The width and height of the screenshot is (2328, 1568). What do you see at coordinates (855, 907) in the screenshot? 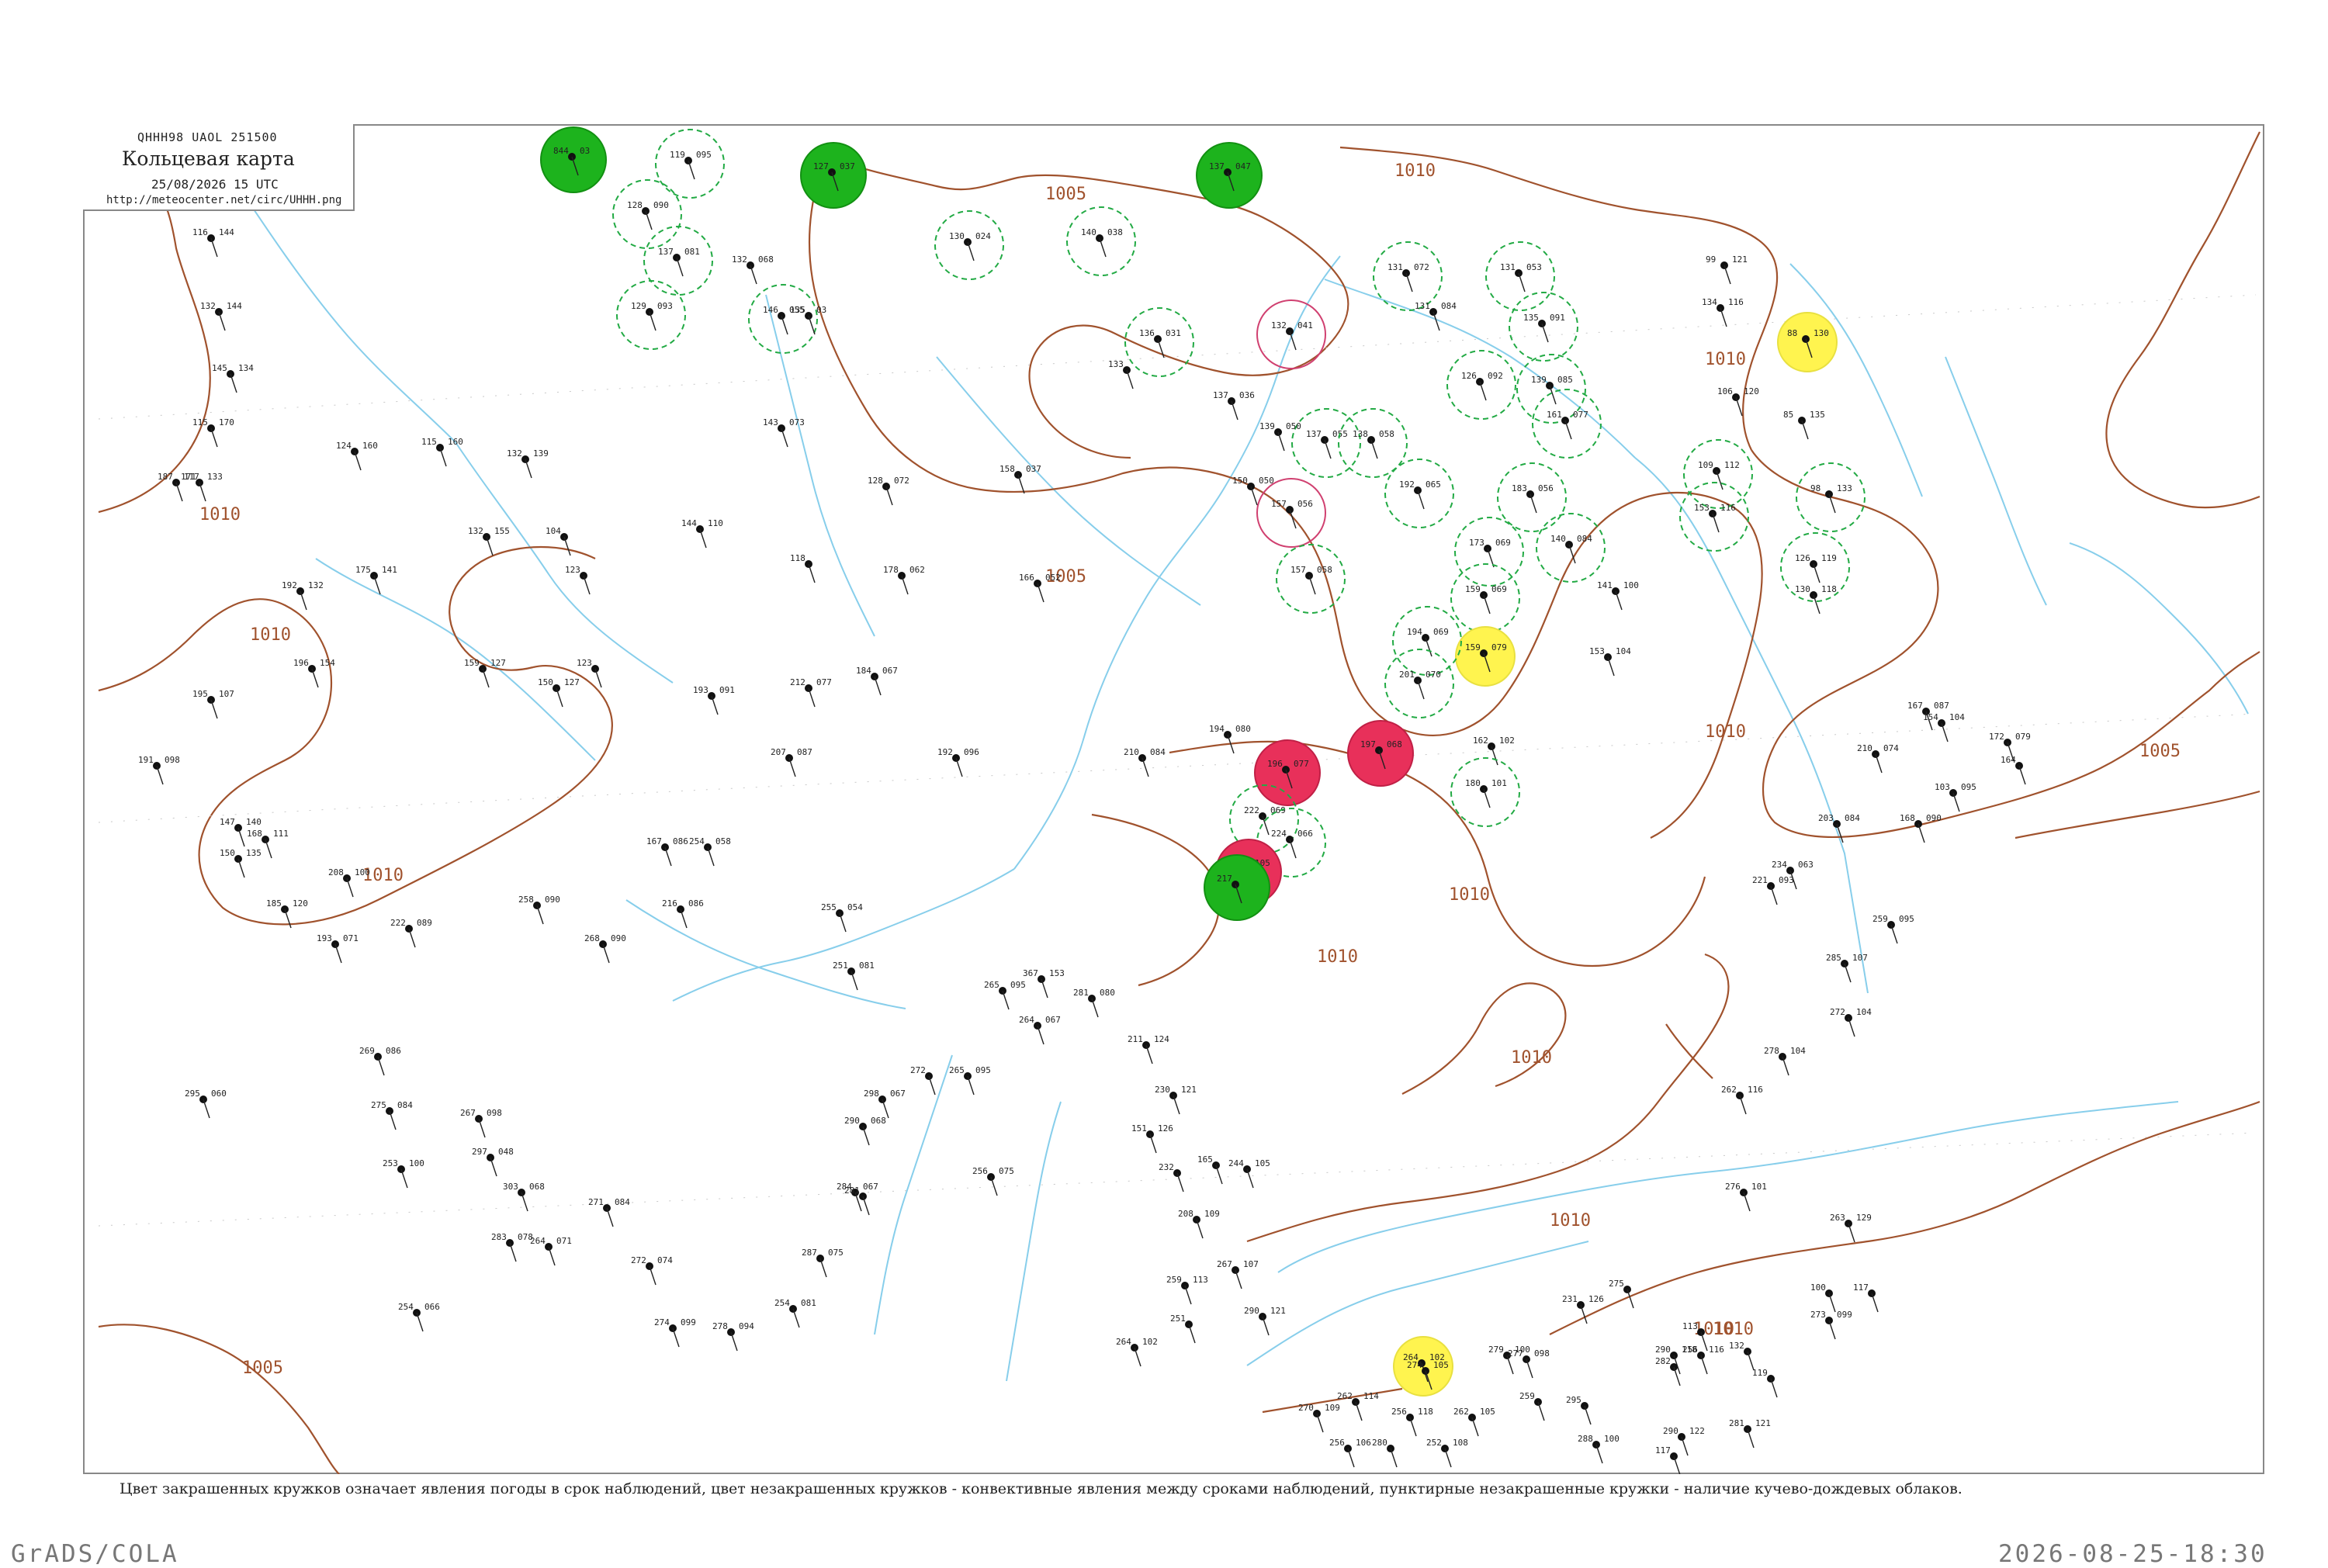
I see `station-tendency-value: 054` at bounding box center [855, 907].